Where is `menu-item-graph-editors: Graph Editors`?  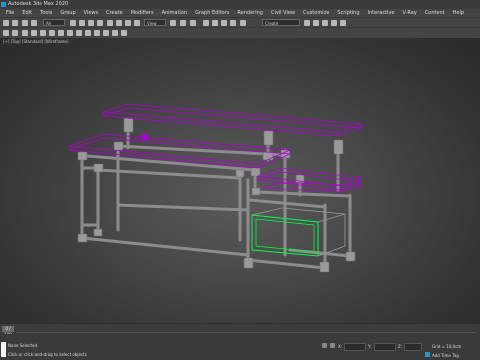
menu-item-graph-editors: Graph Editors is located at coordinates (212, 13).